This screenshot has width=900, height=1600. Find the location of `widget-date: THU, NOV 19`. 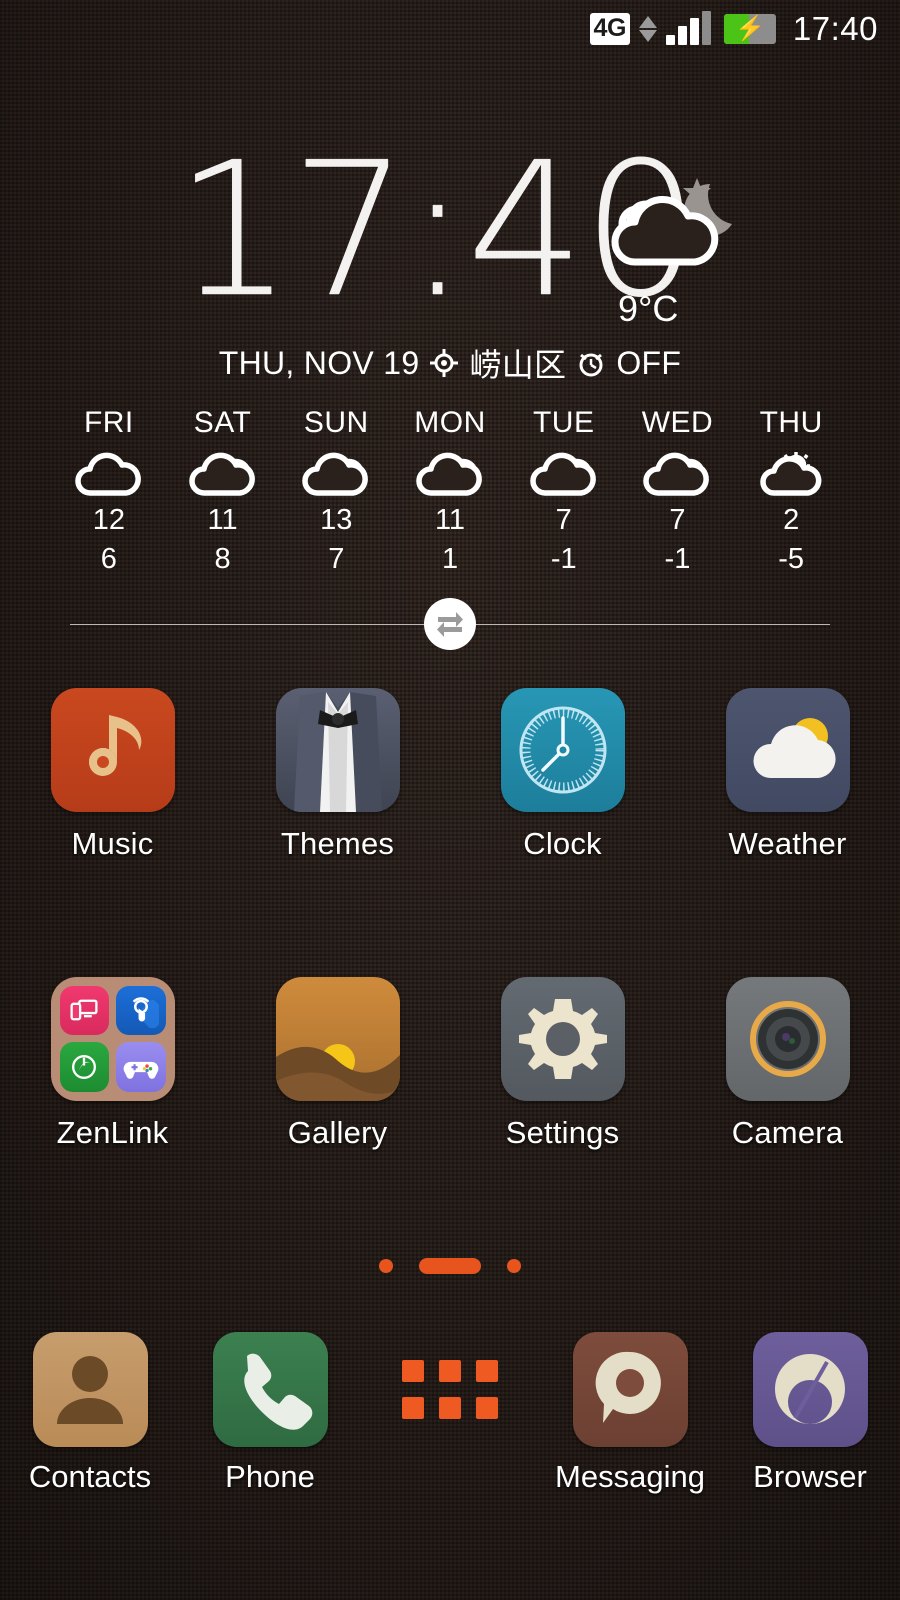

widget-date: THU, NOV 19 is located at coordinates (319, 362).